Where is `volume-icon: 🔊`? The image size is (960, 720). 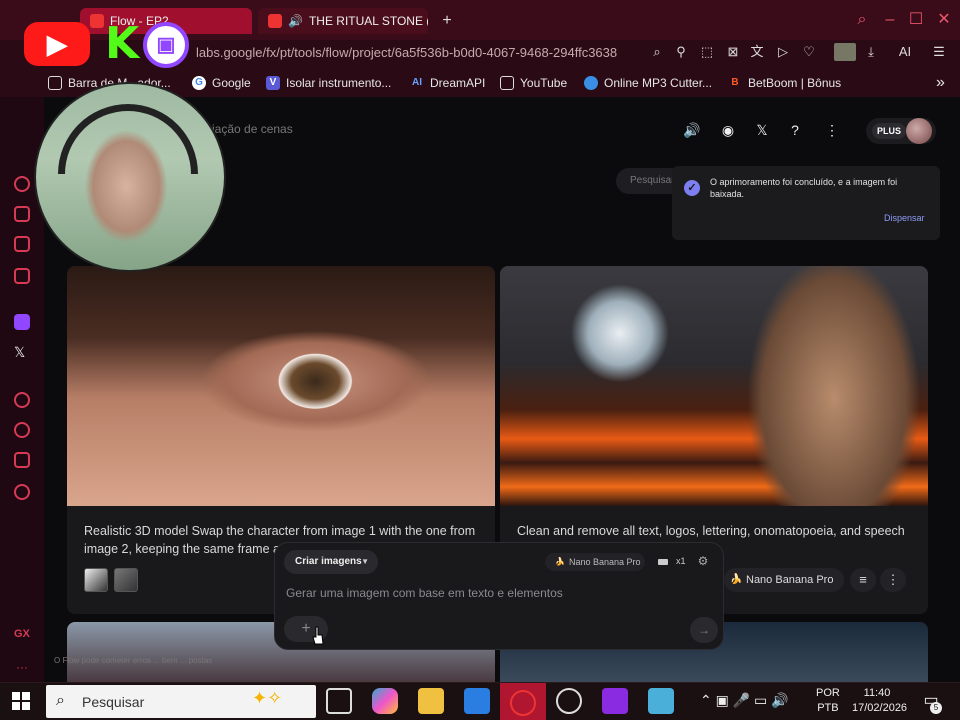
volume-icon: 🔊 is located at coordinates (692, 130).